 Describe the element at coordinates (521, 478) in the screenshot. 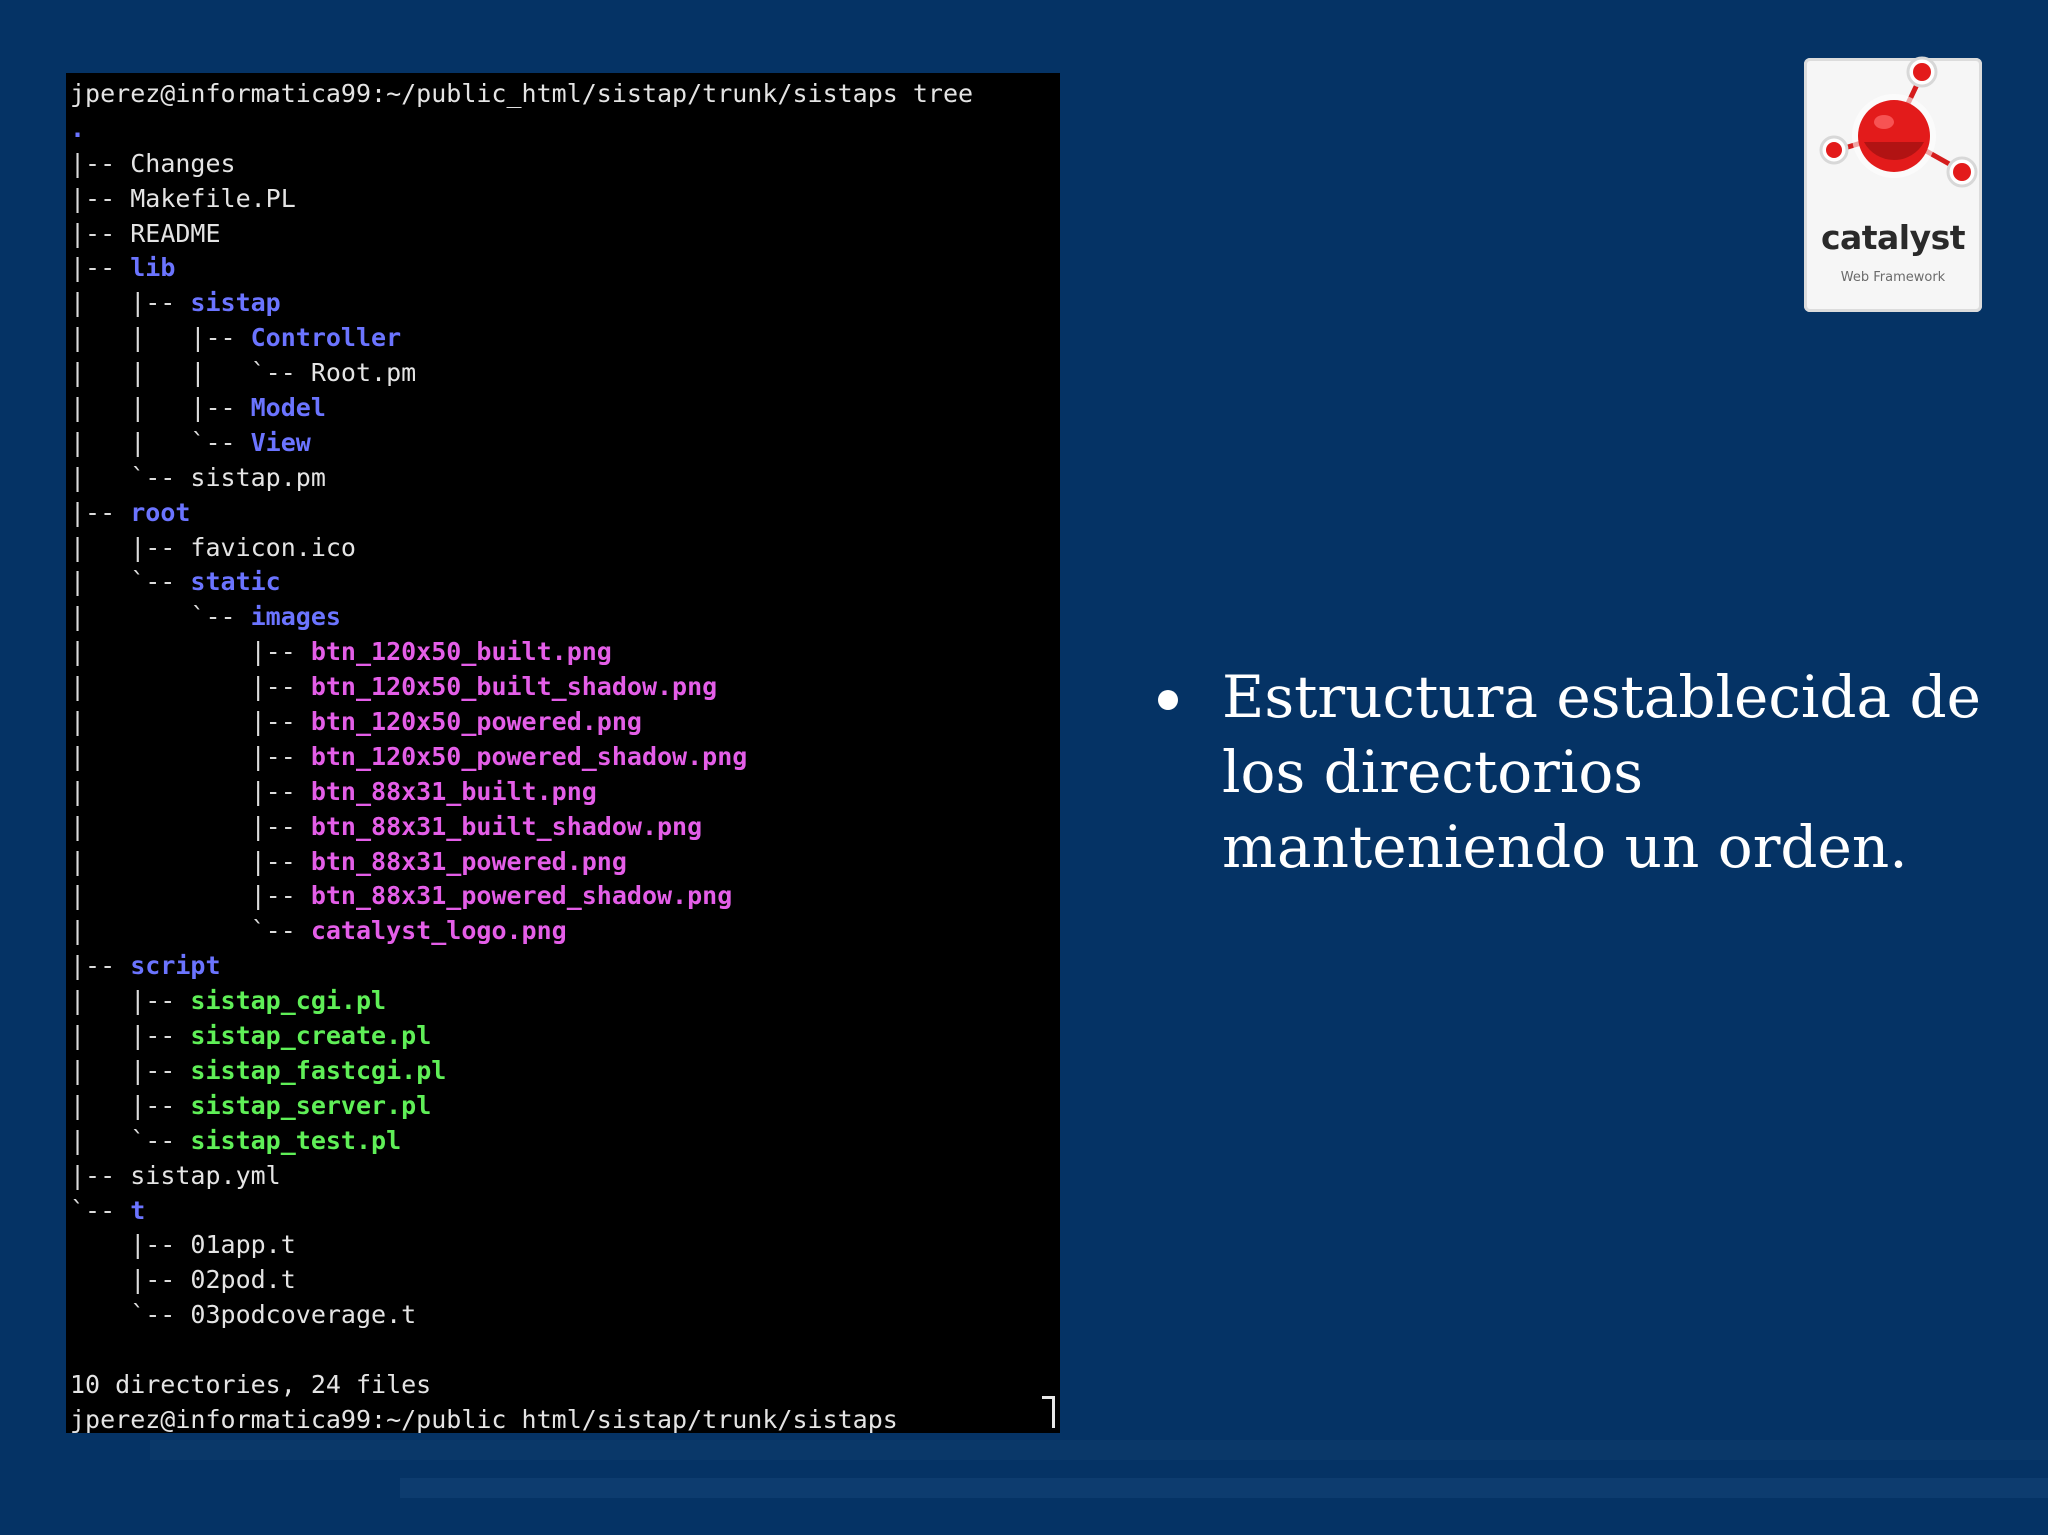

I see `terminal-line: | `-- sistap.pm` at that location.